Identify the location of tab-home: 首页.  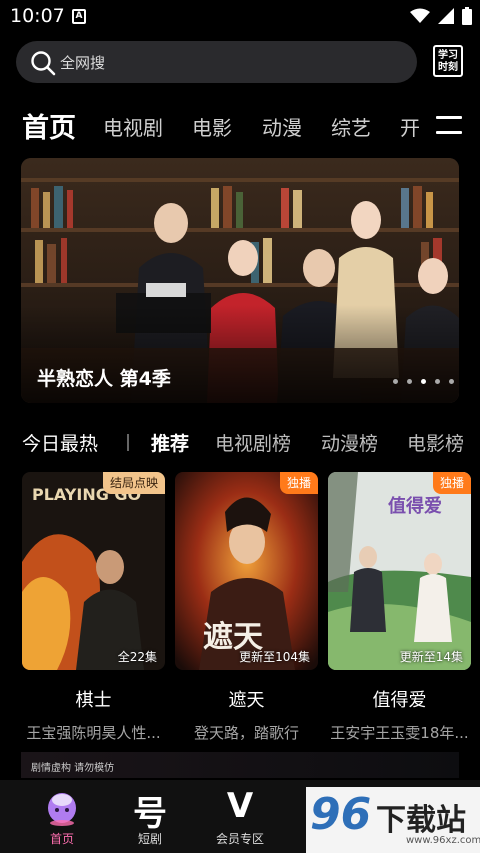
(49, 125).